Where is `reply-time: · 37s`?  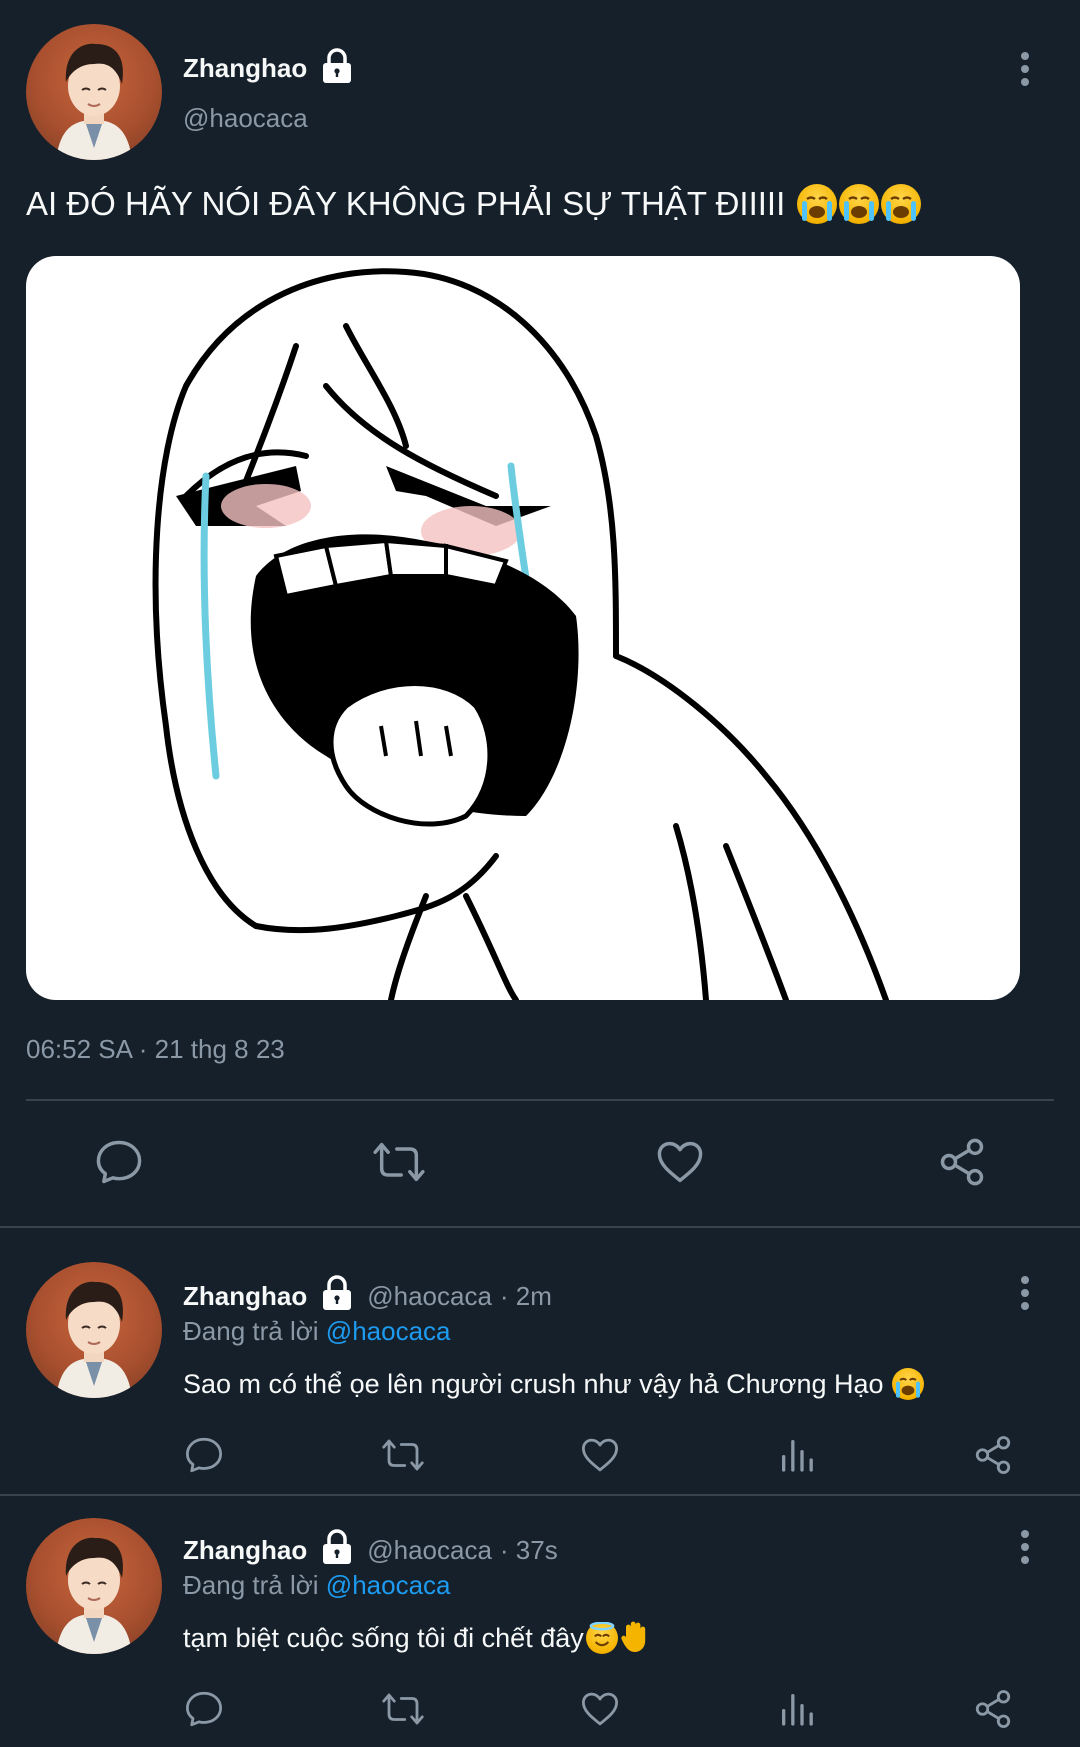
reply-time: · 37s is located at coordinates (528, 1549).